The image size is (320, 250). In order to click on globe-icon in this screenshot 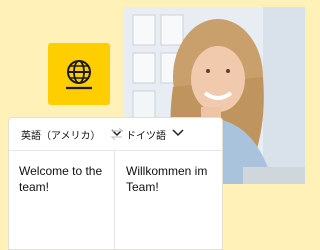, I will do `click(79, 75)`.